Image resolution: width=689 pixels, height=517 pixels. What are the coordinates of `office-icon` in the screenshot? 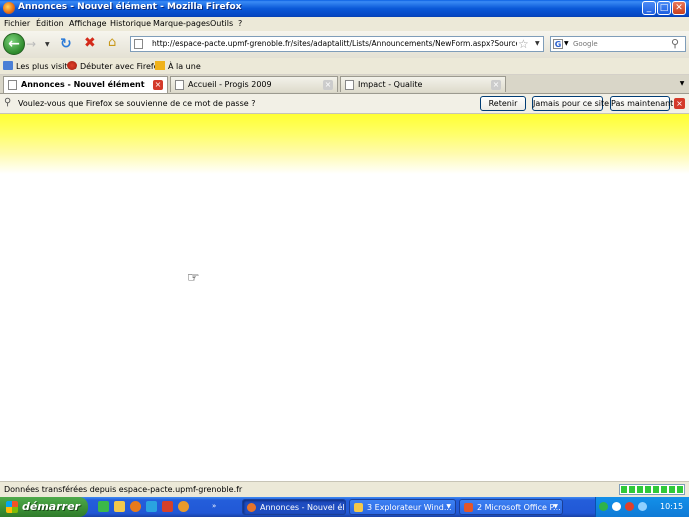 It's located at (468, 507).